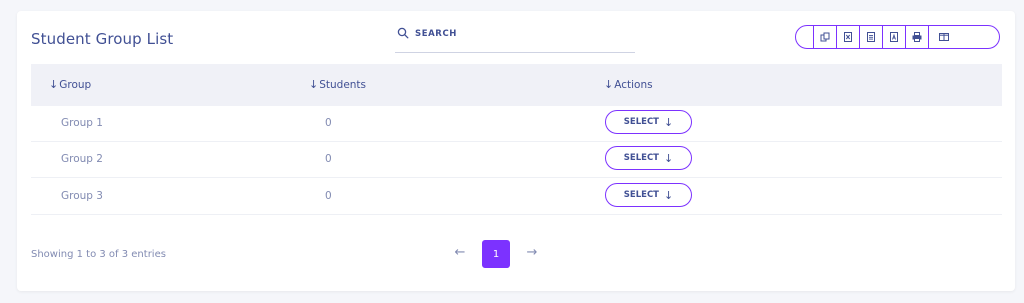 Image resolution: width=1024 pixels, height=303 pixels. I want to click on copy-icon, so click(825, 37).